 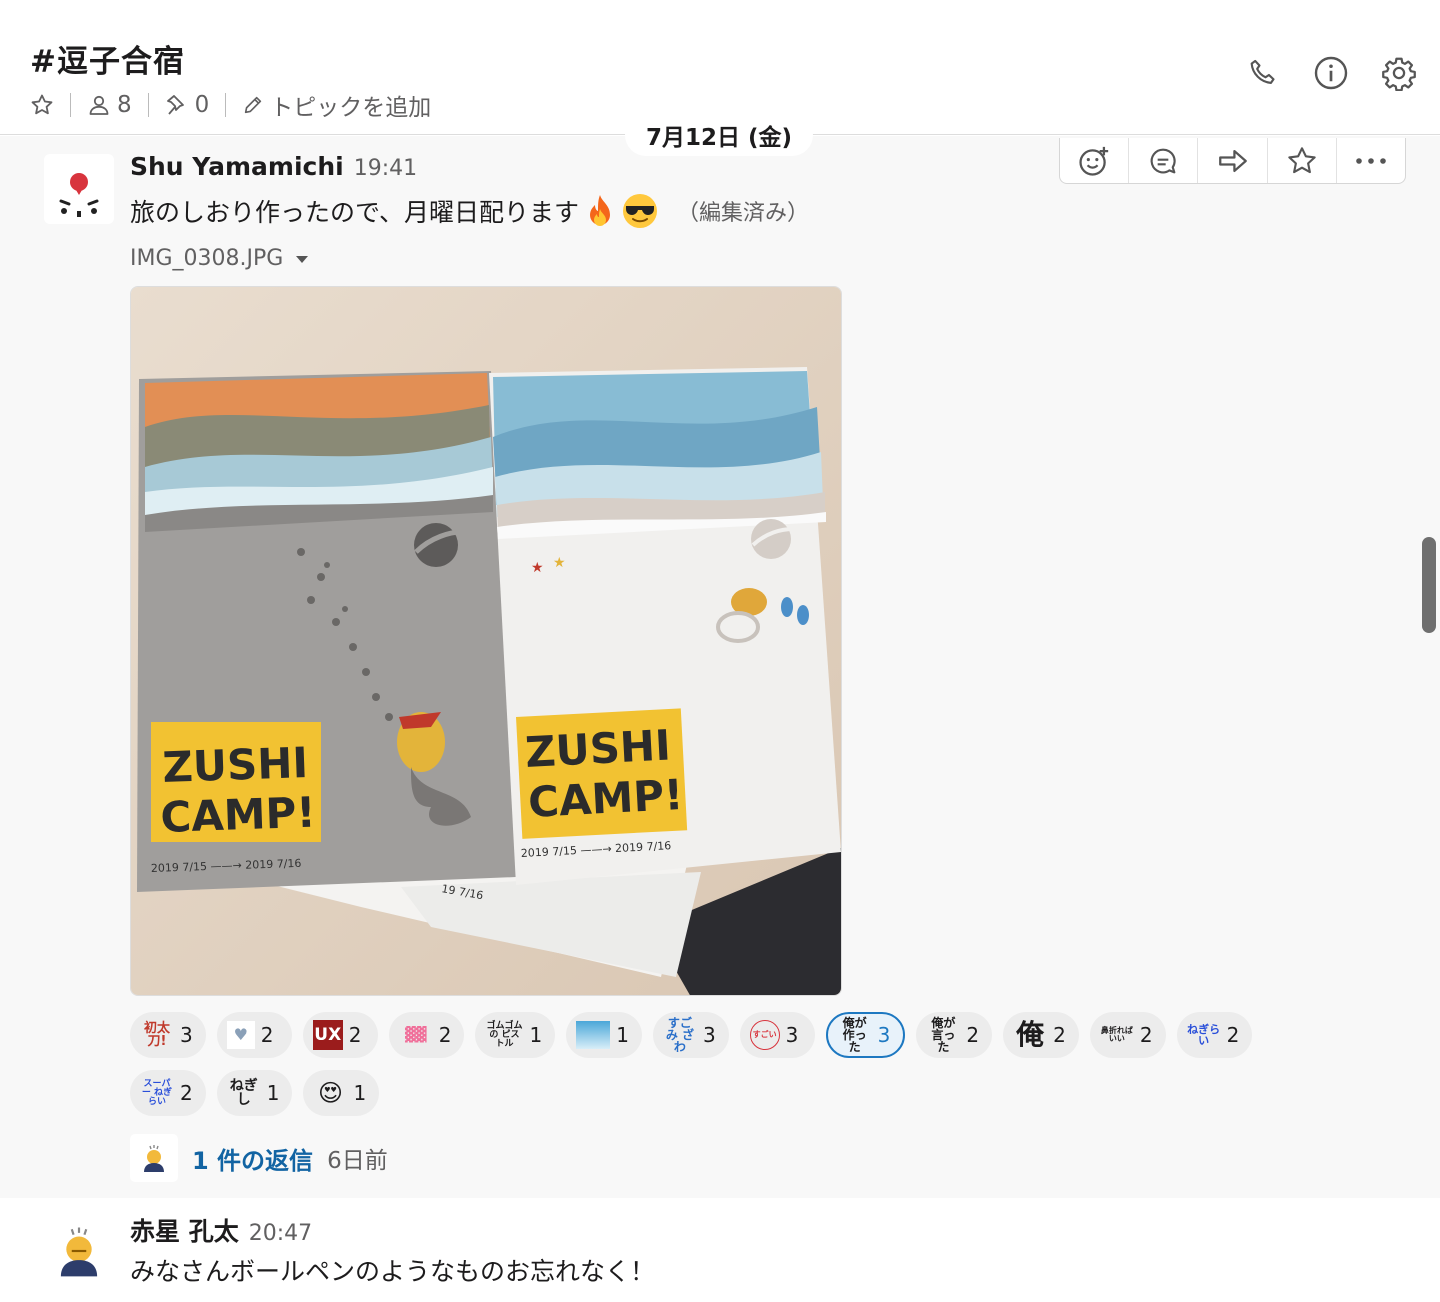 I want to click on reaction-pink-tiles: ▓▓ 2, so click(x=426, y=1035).